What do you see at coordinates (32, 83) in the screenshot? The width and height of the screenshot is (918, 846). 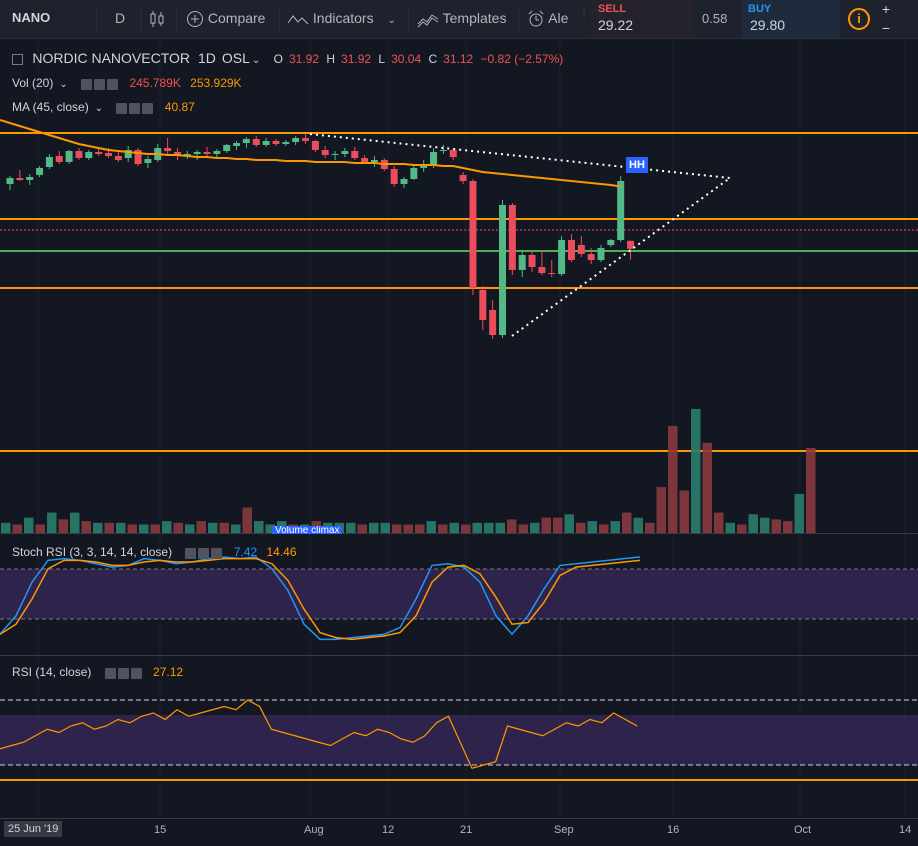 I see `volume-label: Vol (20)` at bounding box center [32, 83].